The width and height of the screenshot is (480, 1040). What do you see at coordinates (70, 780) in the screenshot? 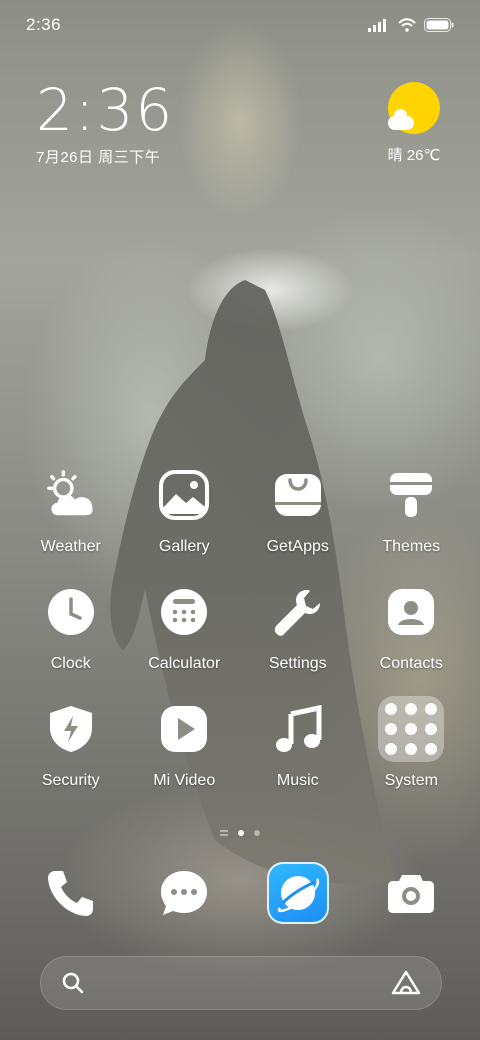
I see `app-label: Security` at bounding box center [70, 780].